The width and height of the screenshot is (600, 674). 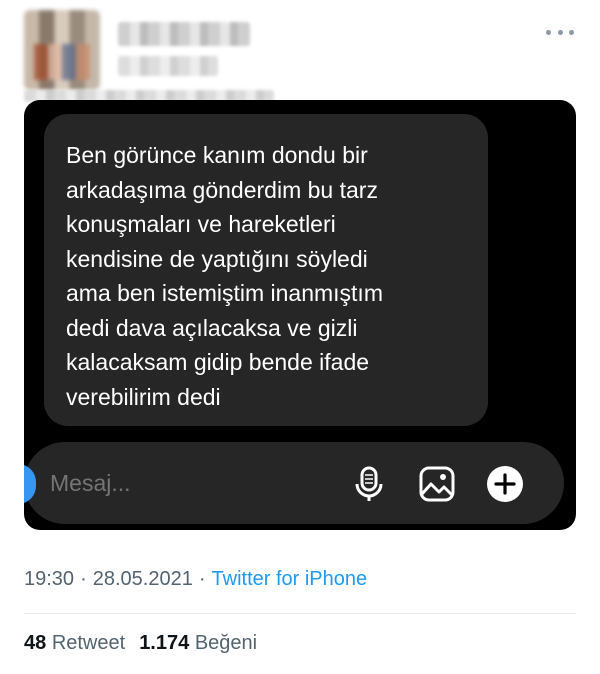 What do you see at coordinates (369, 484) in the screenshot?
I see `microphone-icon` at bounding box center [369, 484].